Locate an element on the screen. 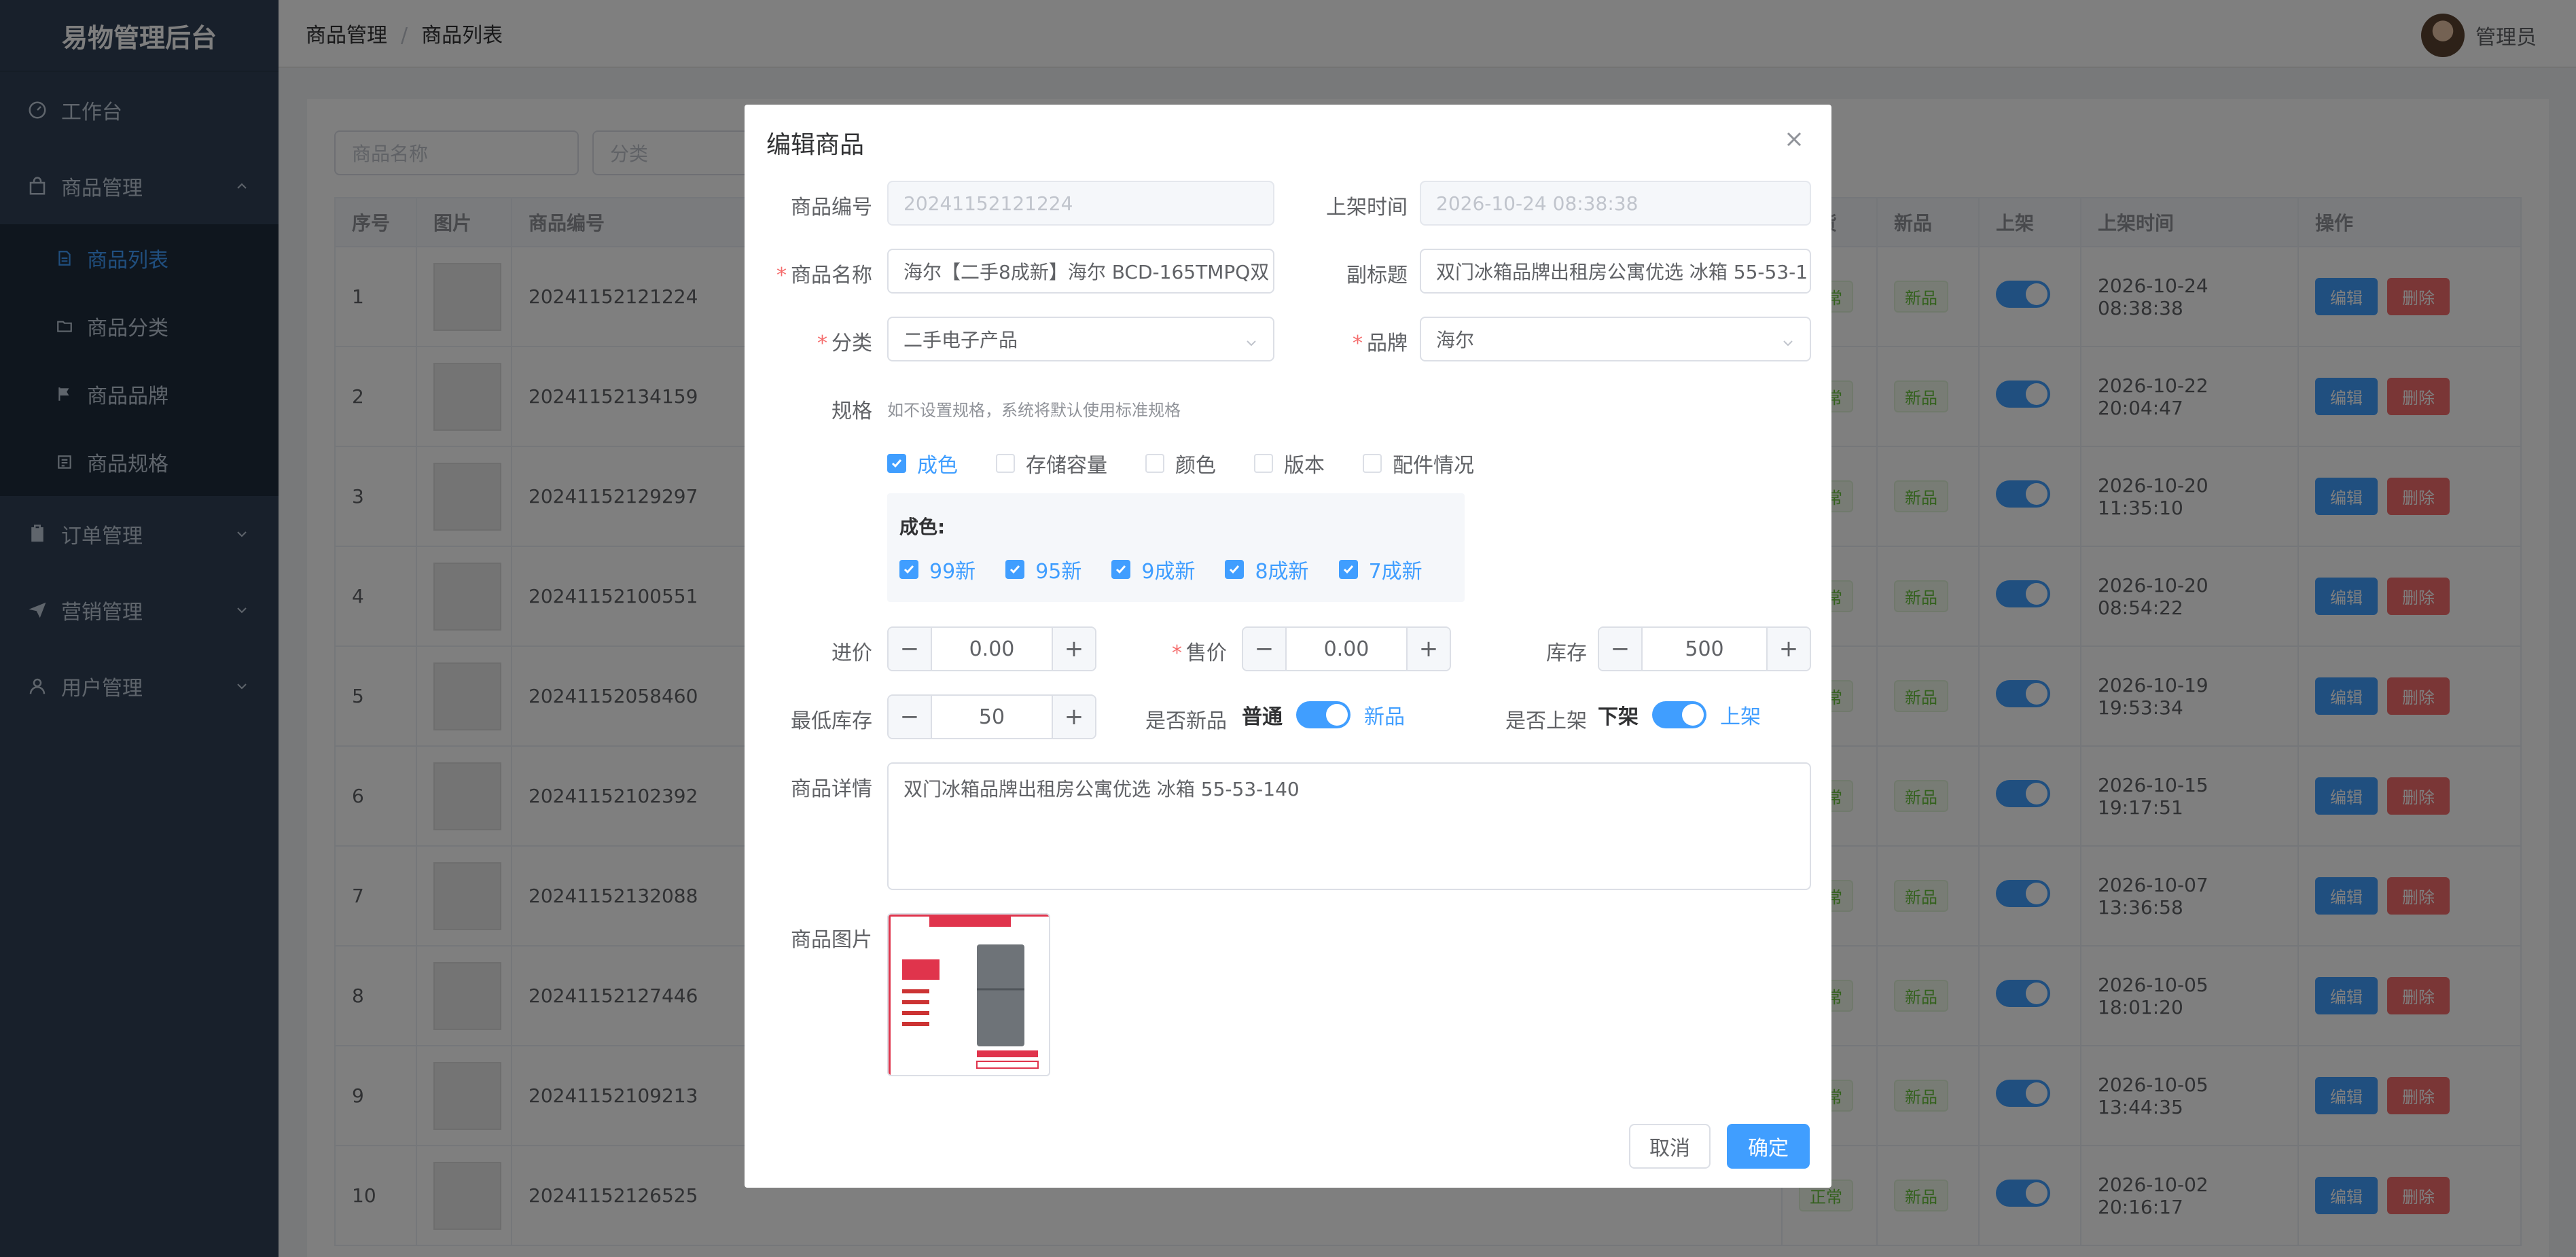 The width and height of the screenshot is (2576, 1257). detail-label: 商品详情 is located at coordinates (832, 789).